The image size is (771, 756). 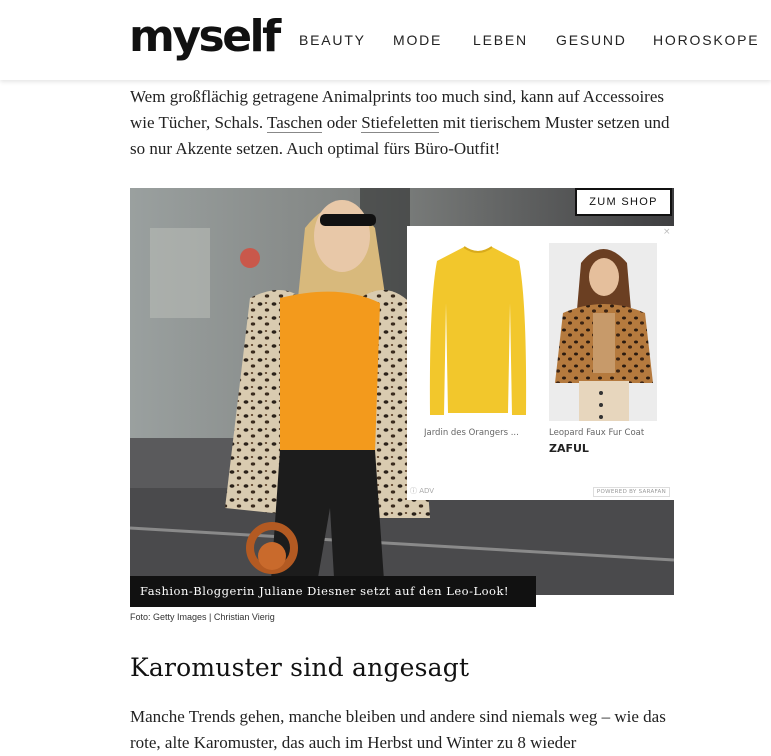 What do you see at coordinates (603, 433) in the screenshot?
I see `product-name: Leopard Faux Fur Coat` at bounding box center [603, 433].